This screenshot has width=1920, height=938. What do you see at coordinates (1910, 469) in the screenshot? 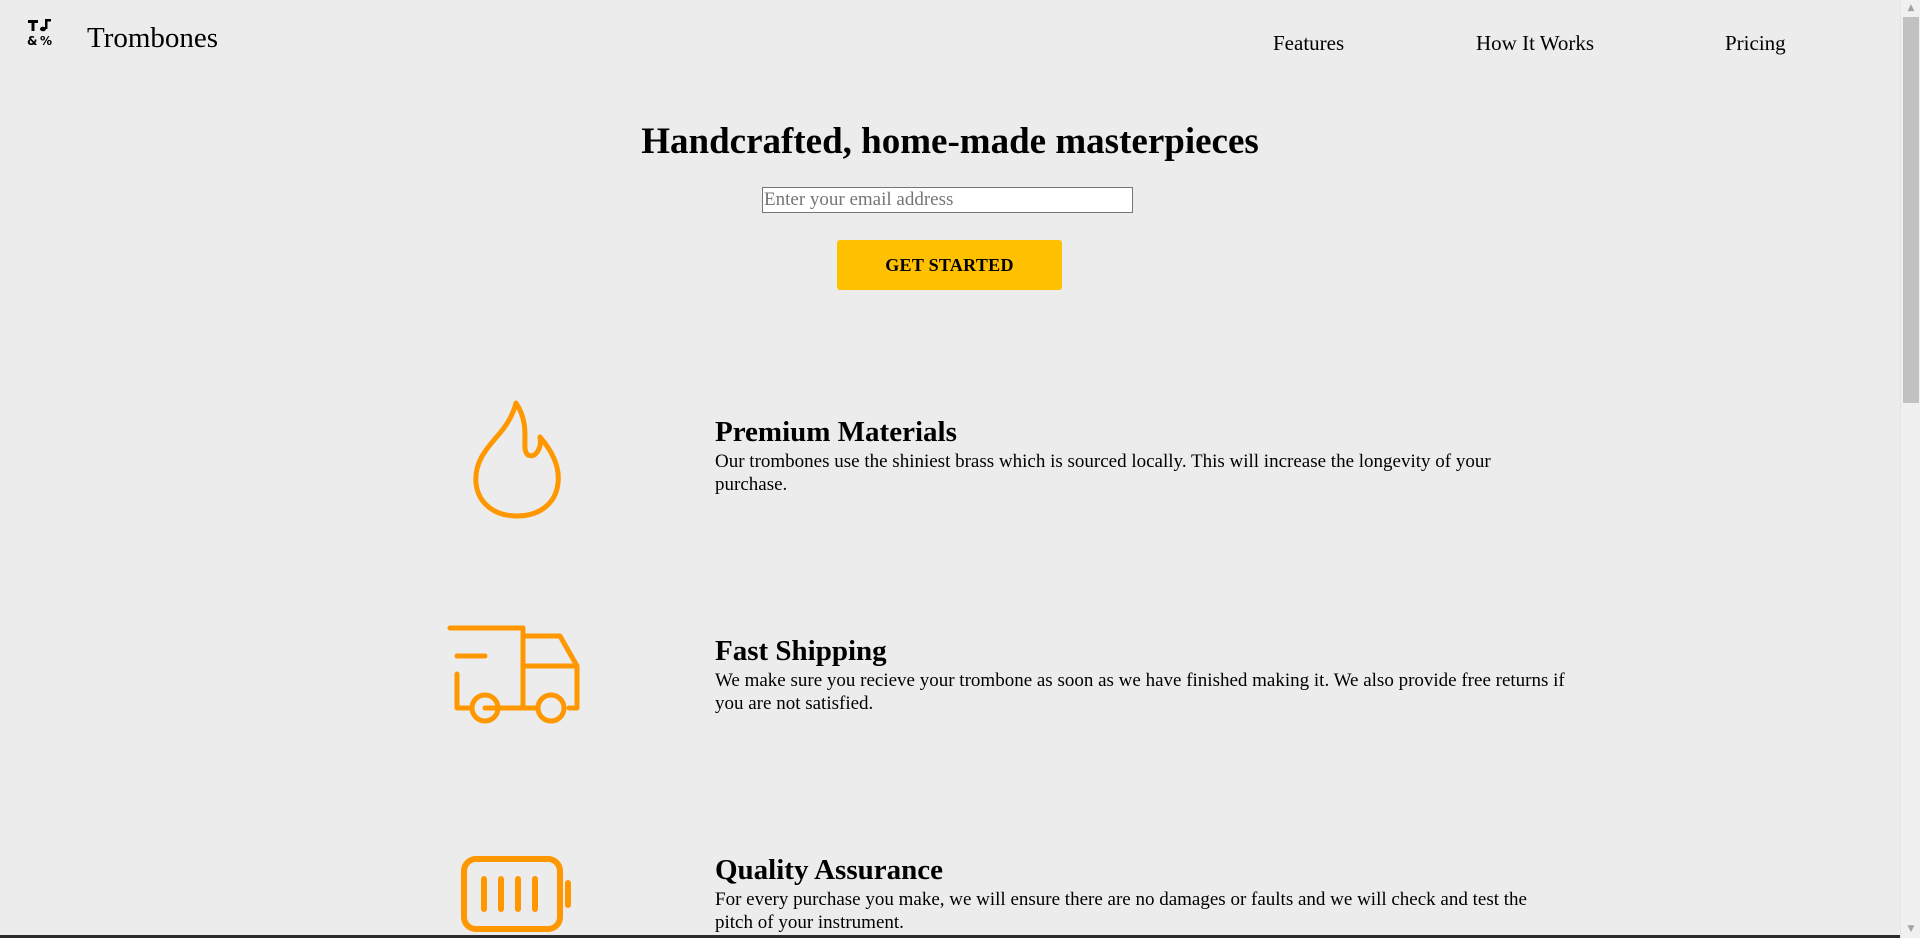
I see `vertical-scrollbar: ▲ ▼` at bounding box center [1910, 469].